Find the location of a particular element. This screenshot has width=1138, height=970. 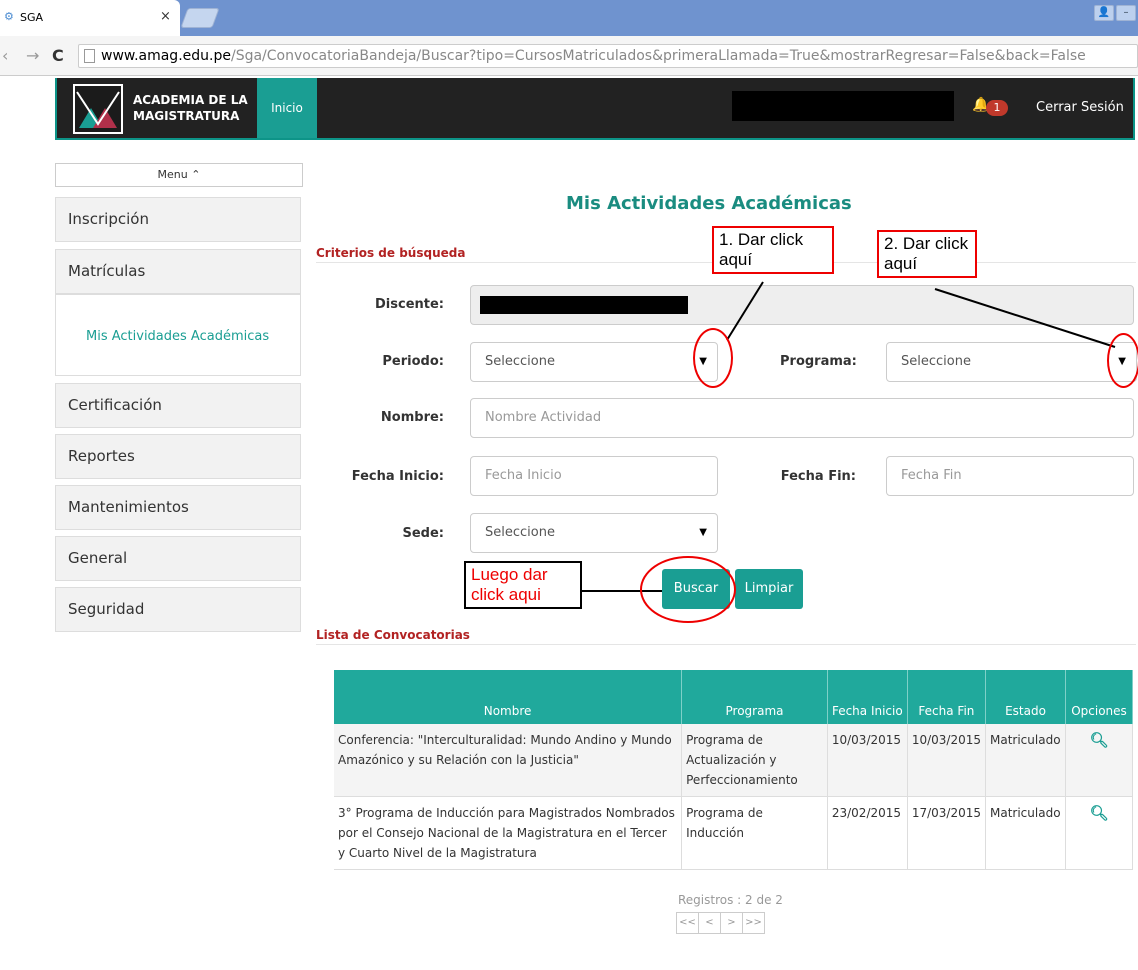

tab-close-icon: × is located at coordinates (165, 16).